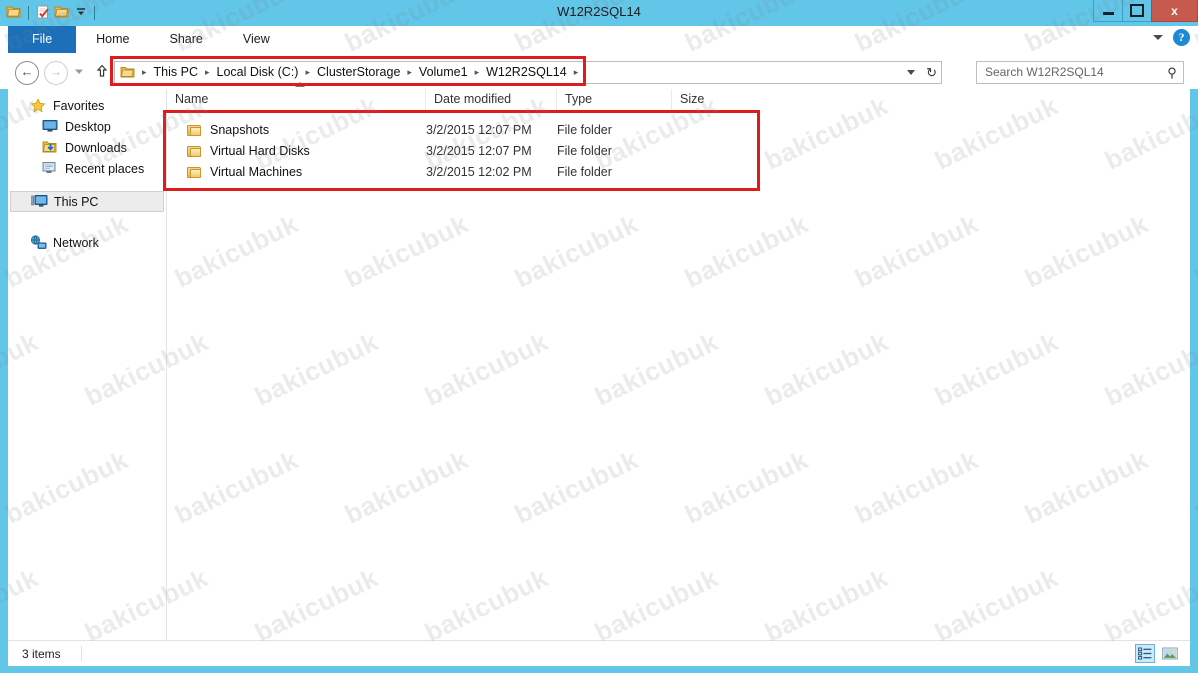 The height and width of the screenshot is (673, 1198). What do you see at coordinates (1170, 653) in the screenshot?
I see `large-icons-view-button` at bounding box center [1170, 653].